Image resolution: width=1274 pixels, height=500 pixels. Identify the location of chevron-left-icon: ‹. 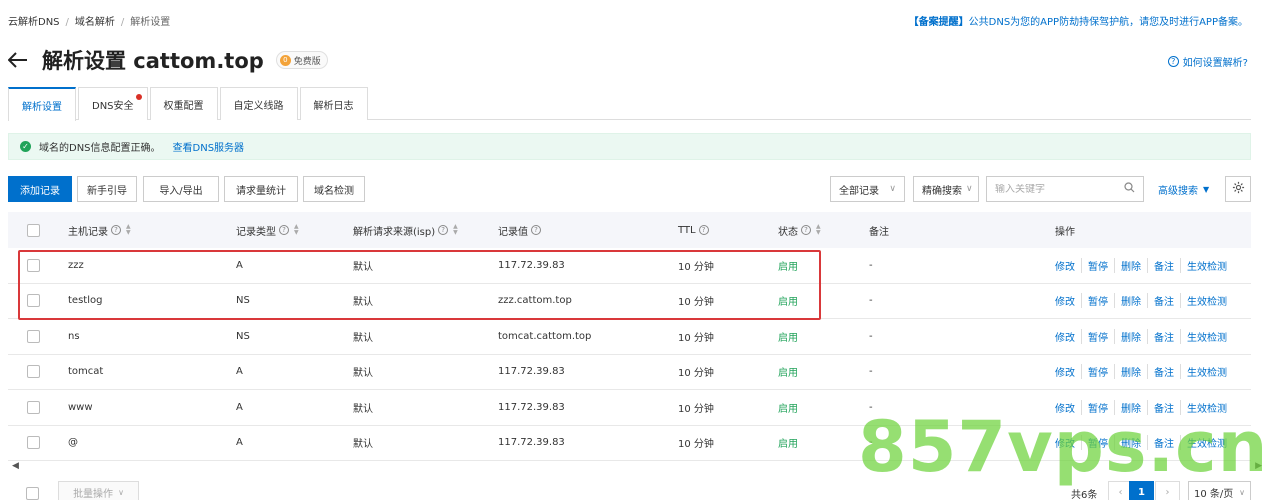
(1120, 492).